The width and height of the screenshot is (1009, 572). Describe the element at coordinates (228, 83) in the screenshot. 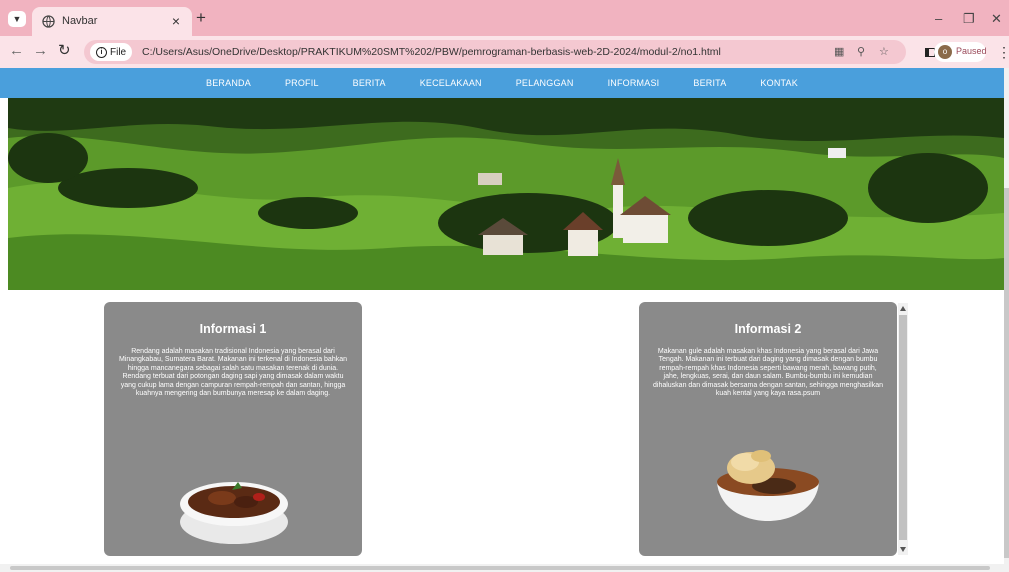

I see `nav-item-beranda: BERANDA` at that location.